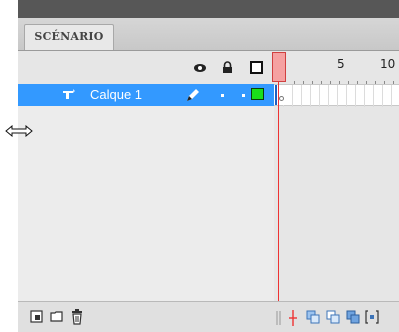  What do you see at coordinates (313, 317) in the screenshot?
I see `onion-skin-icon` at bounding box center [313, 317].